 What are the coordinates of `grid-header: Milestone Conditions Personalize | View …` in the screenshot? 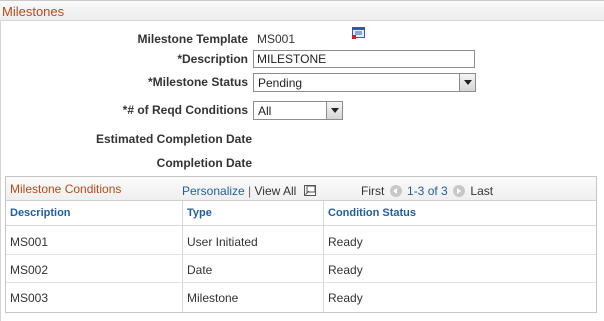 It's located at (301, 189).